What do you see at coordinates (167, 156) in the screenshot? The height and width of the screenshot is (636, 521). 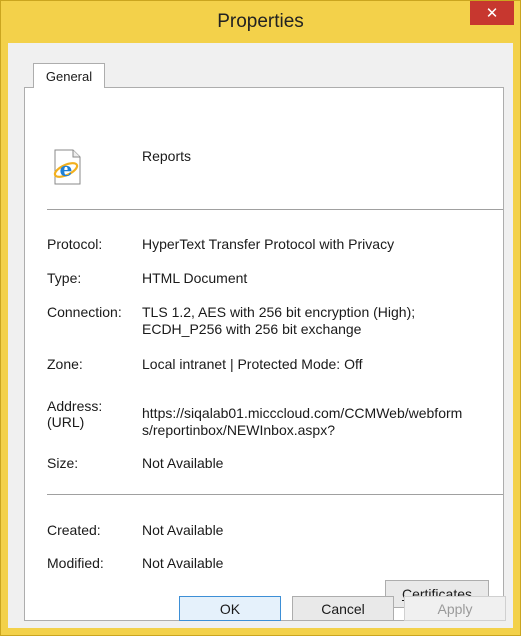 I see `item-name: Reports` at bounding box center [167, 156].